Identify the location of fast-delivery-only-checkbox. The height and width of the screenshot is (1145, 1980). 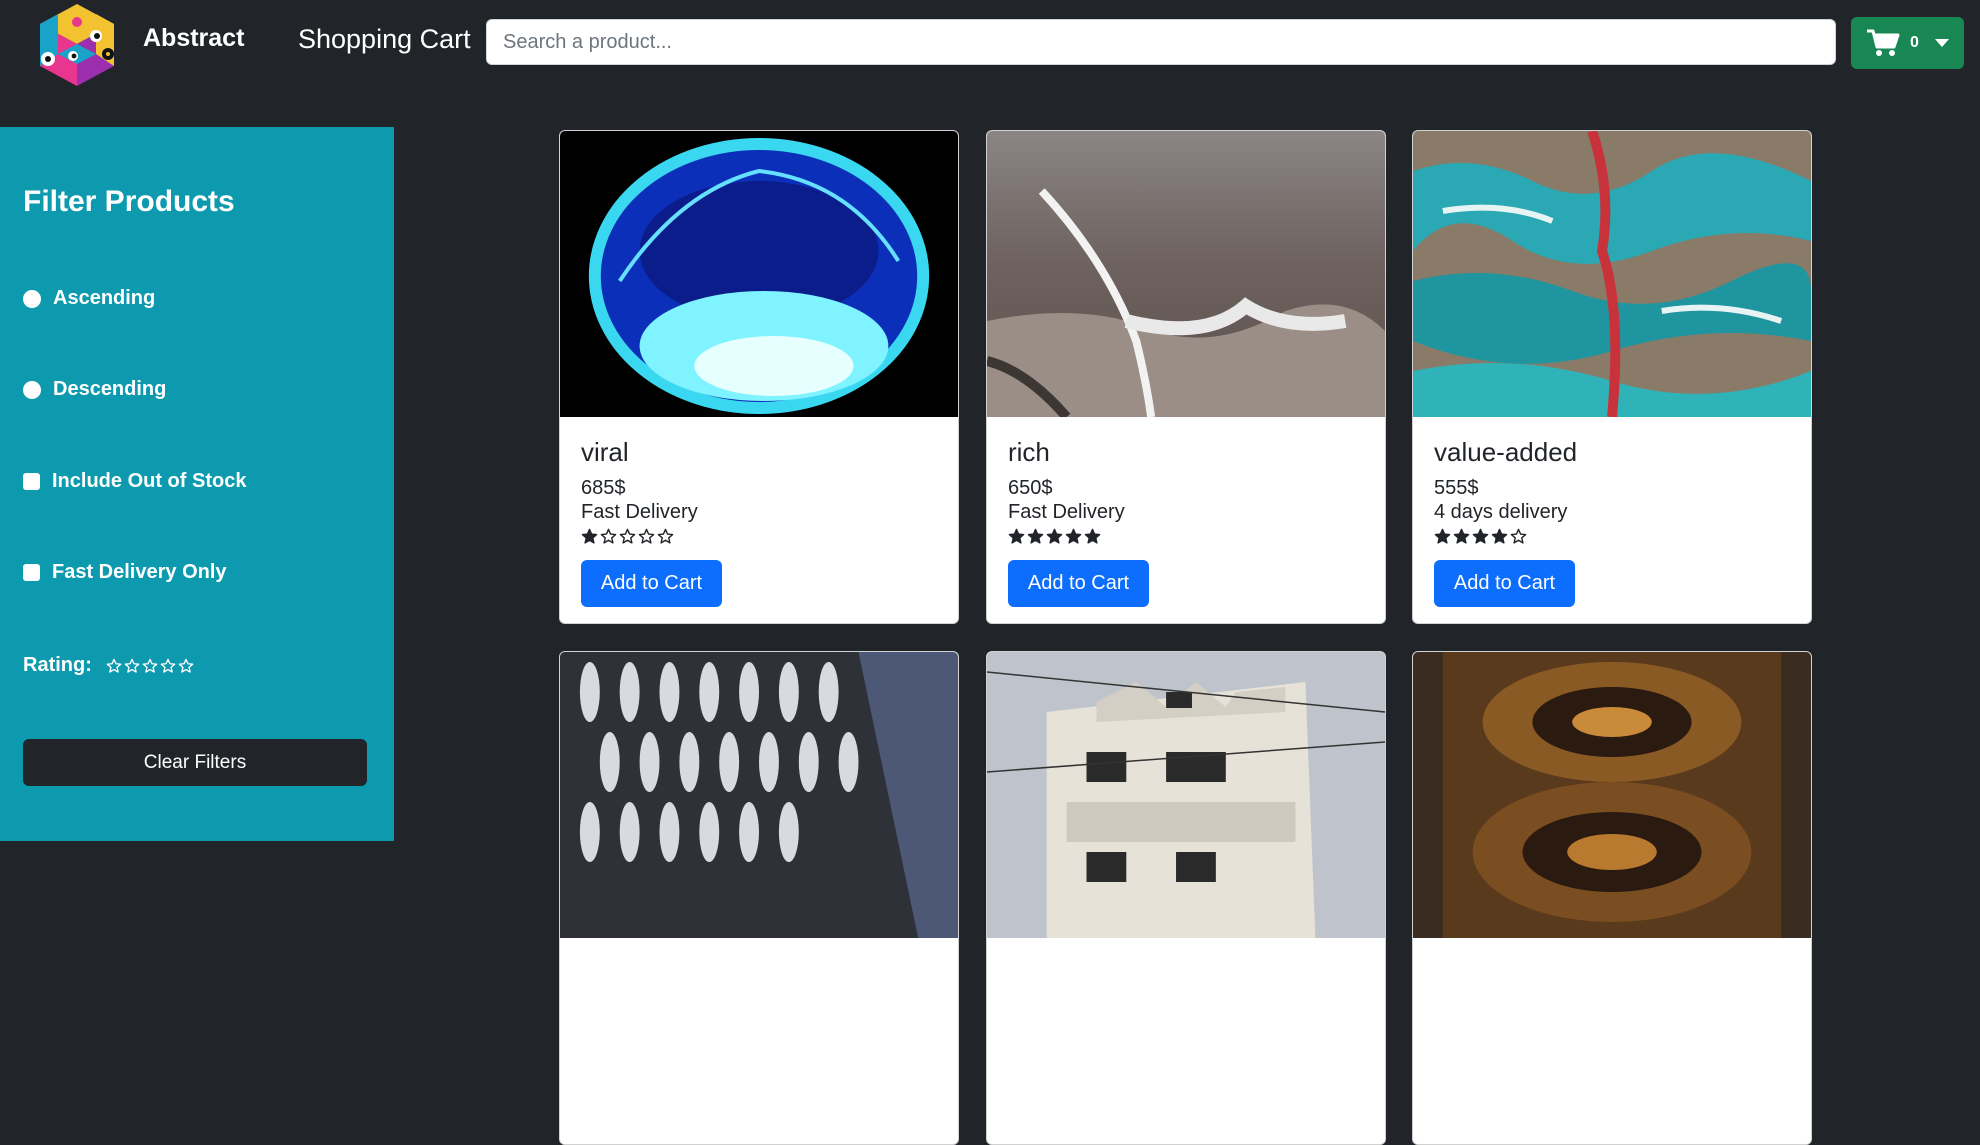
(31, 572).